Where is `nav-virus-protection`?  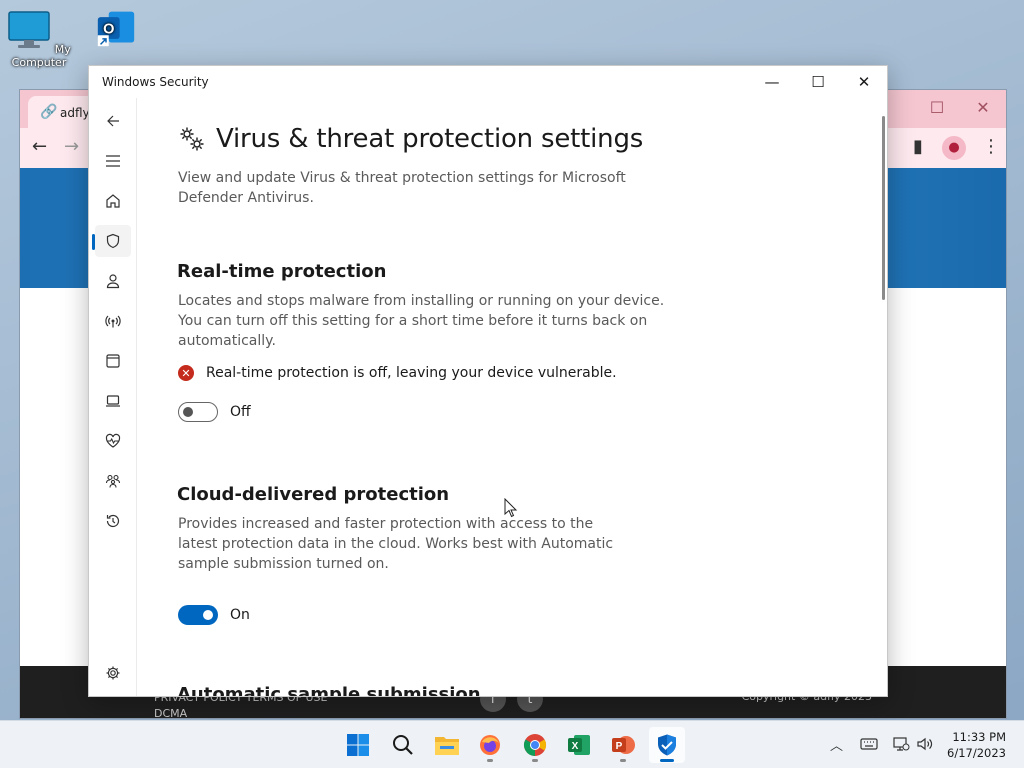
nav-virus-protection is located at coordinates (111, 241).